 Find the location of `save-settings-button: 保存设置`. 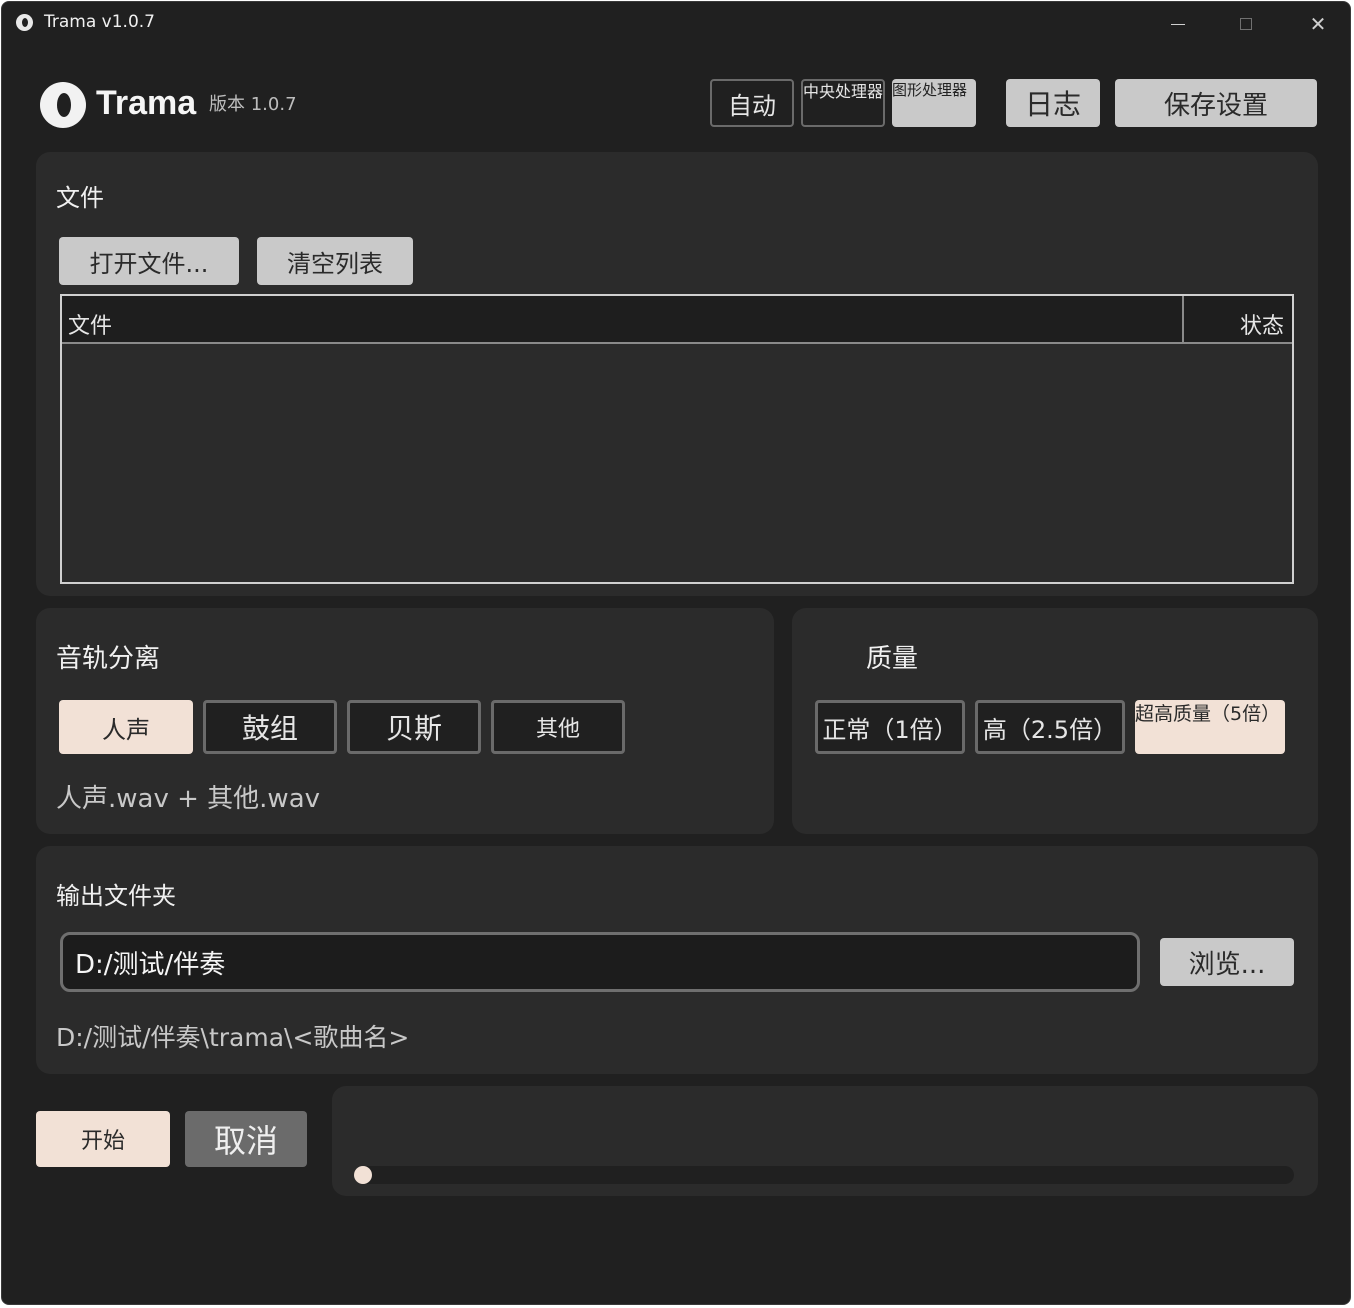

save-settings-button: 保存设置 is located at coordinates (1216, 103).